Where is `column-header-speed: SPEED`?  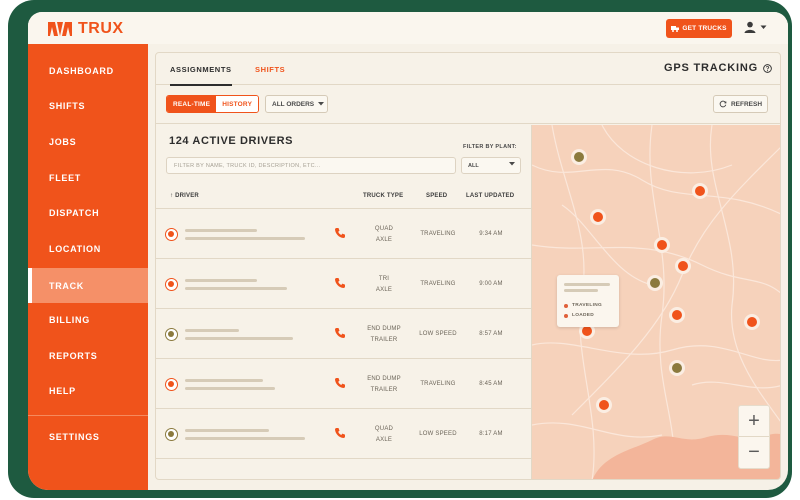
column-header-speed: SPEED is located at coordinates (436, 196).